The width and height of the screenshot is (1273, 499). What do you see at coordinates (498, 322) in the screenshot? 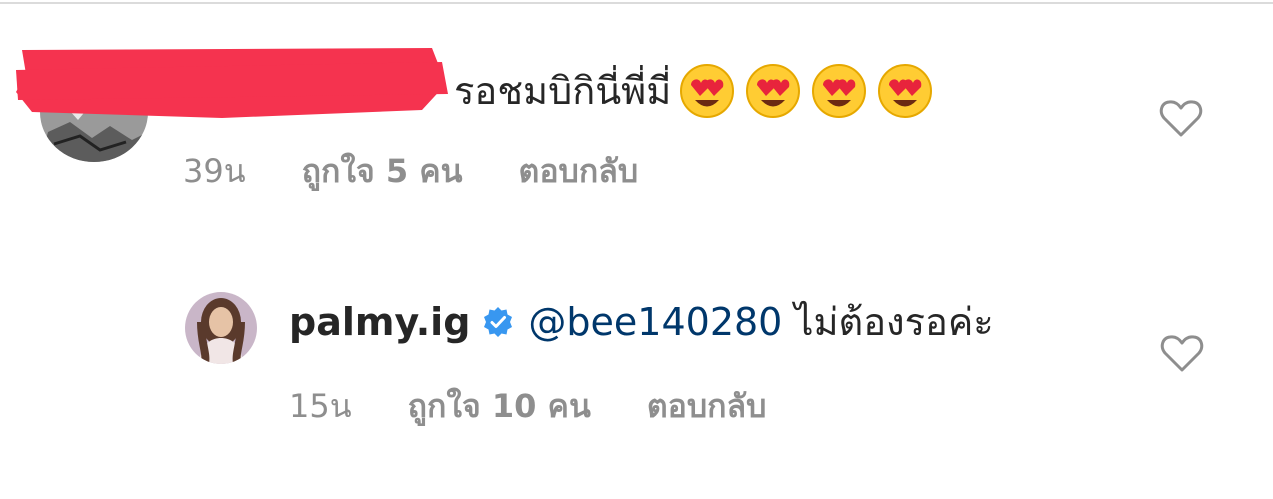
I see `verified-badge-icon` at bounding box center [498, 322].